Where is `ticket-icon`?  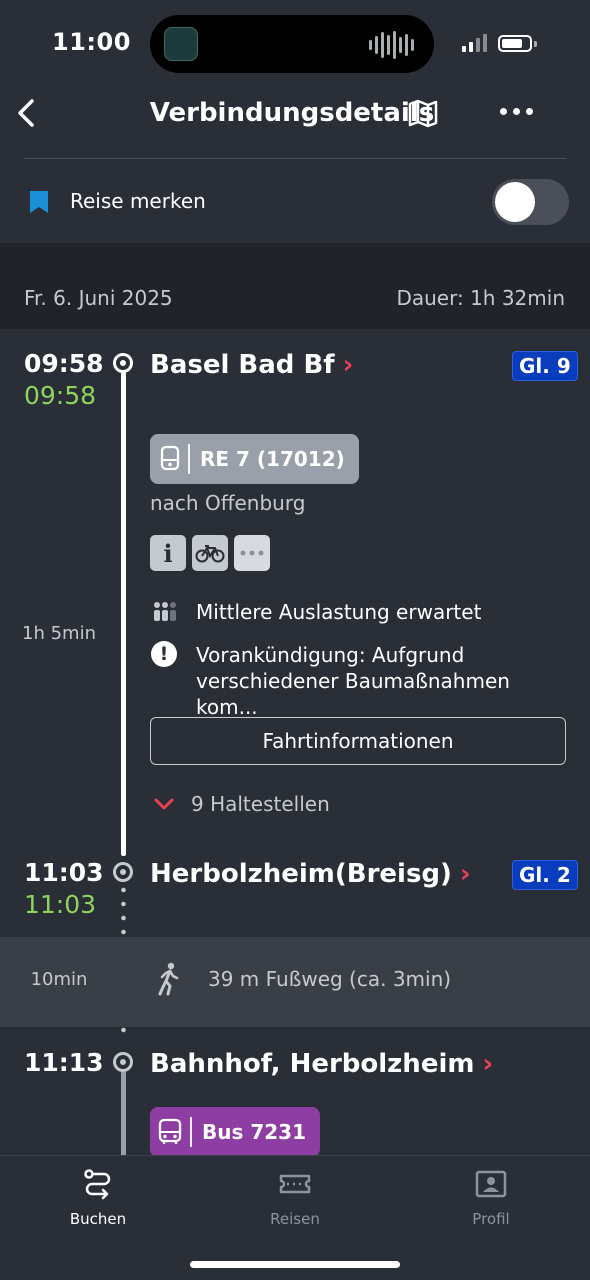
ticket-icon is located at coordinates (295, 1184).